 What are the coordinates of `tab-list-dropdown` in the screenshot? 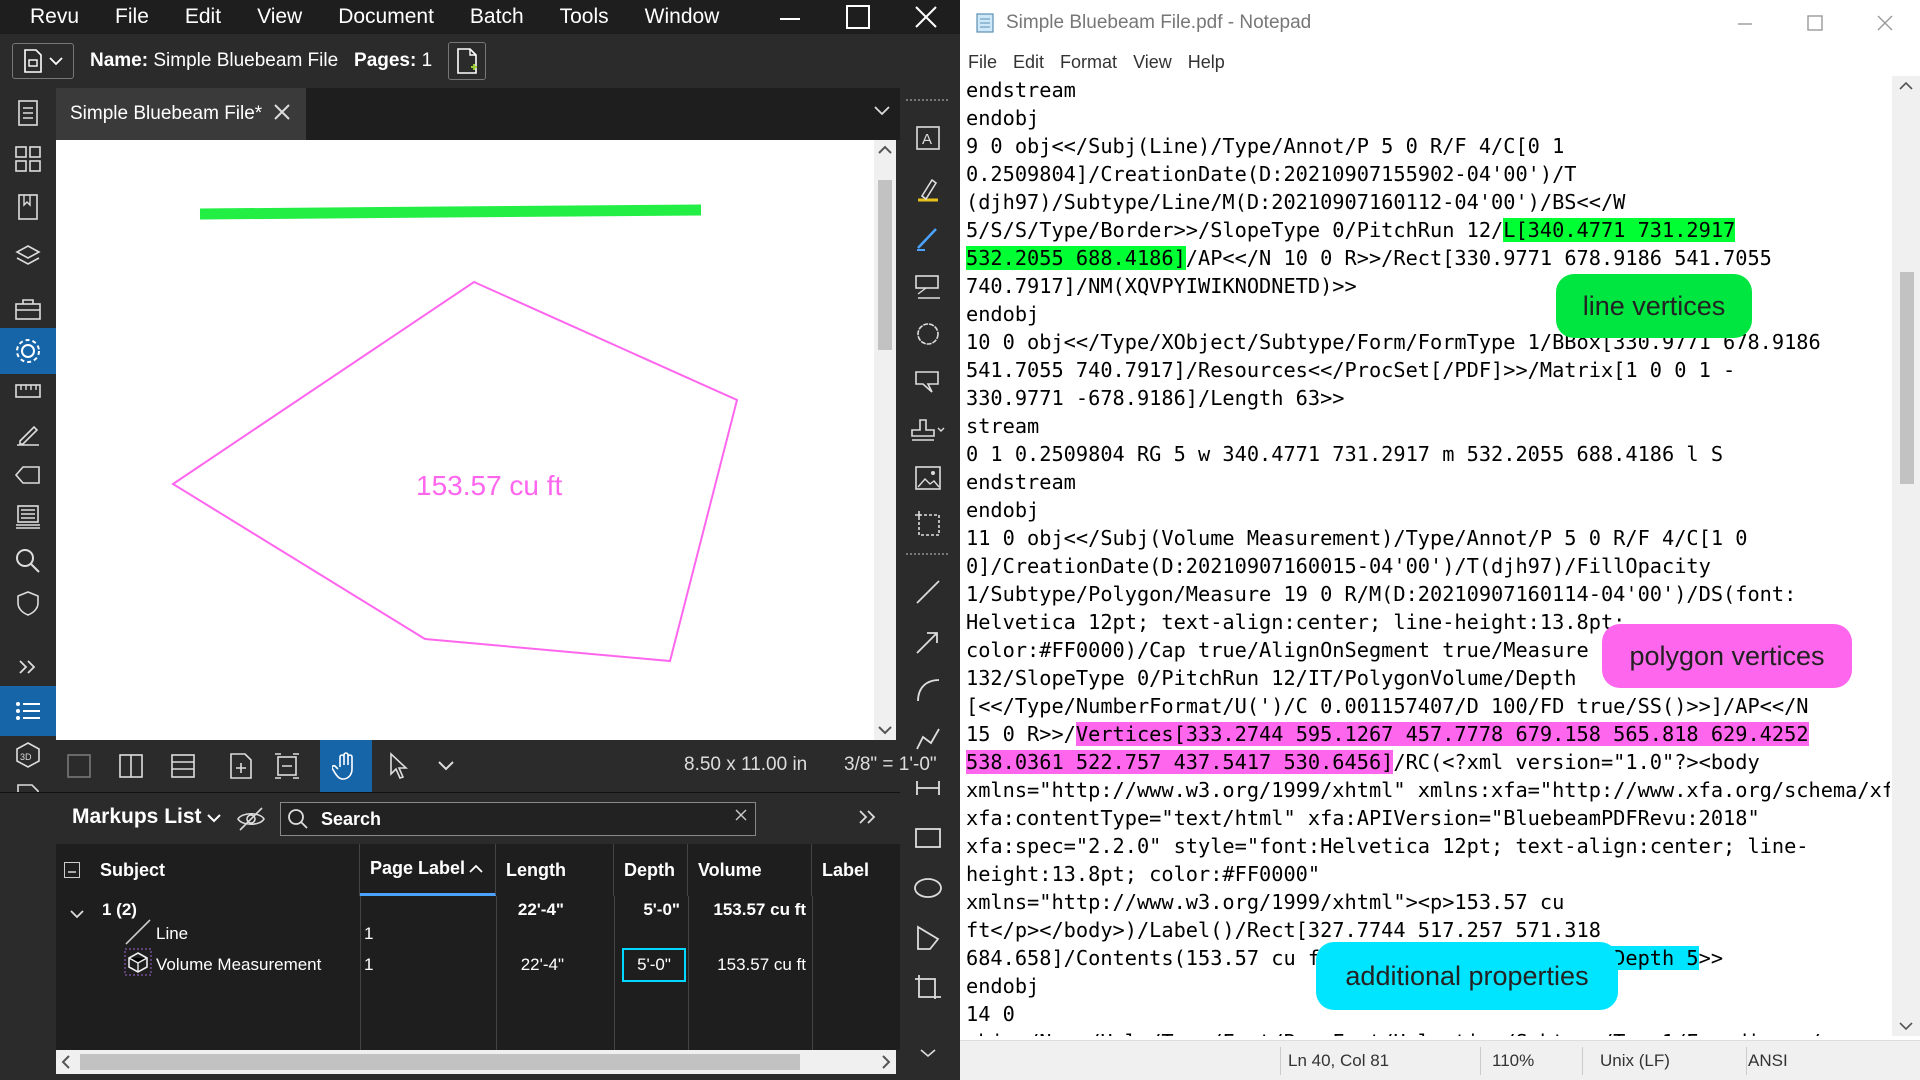 It's located at (882, 113).